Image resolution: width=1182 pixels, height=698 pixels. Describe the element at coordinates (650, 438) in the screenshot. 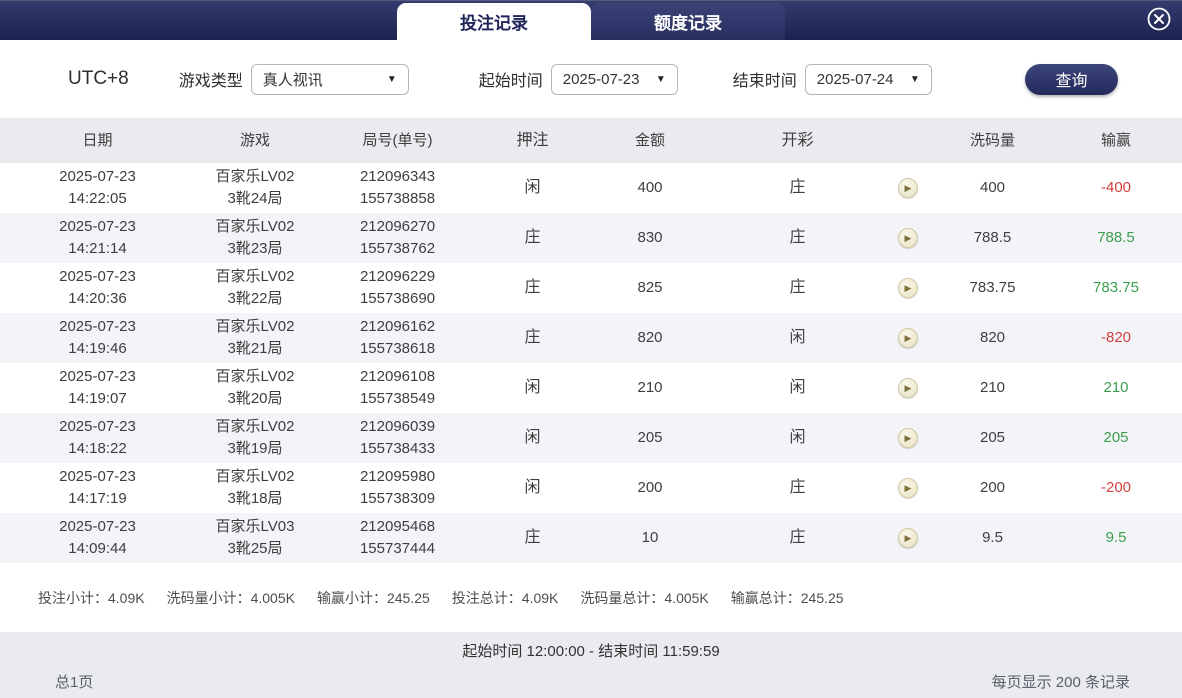

I see `cell-amount: 205` at that location.